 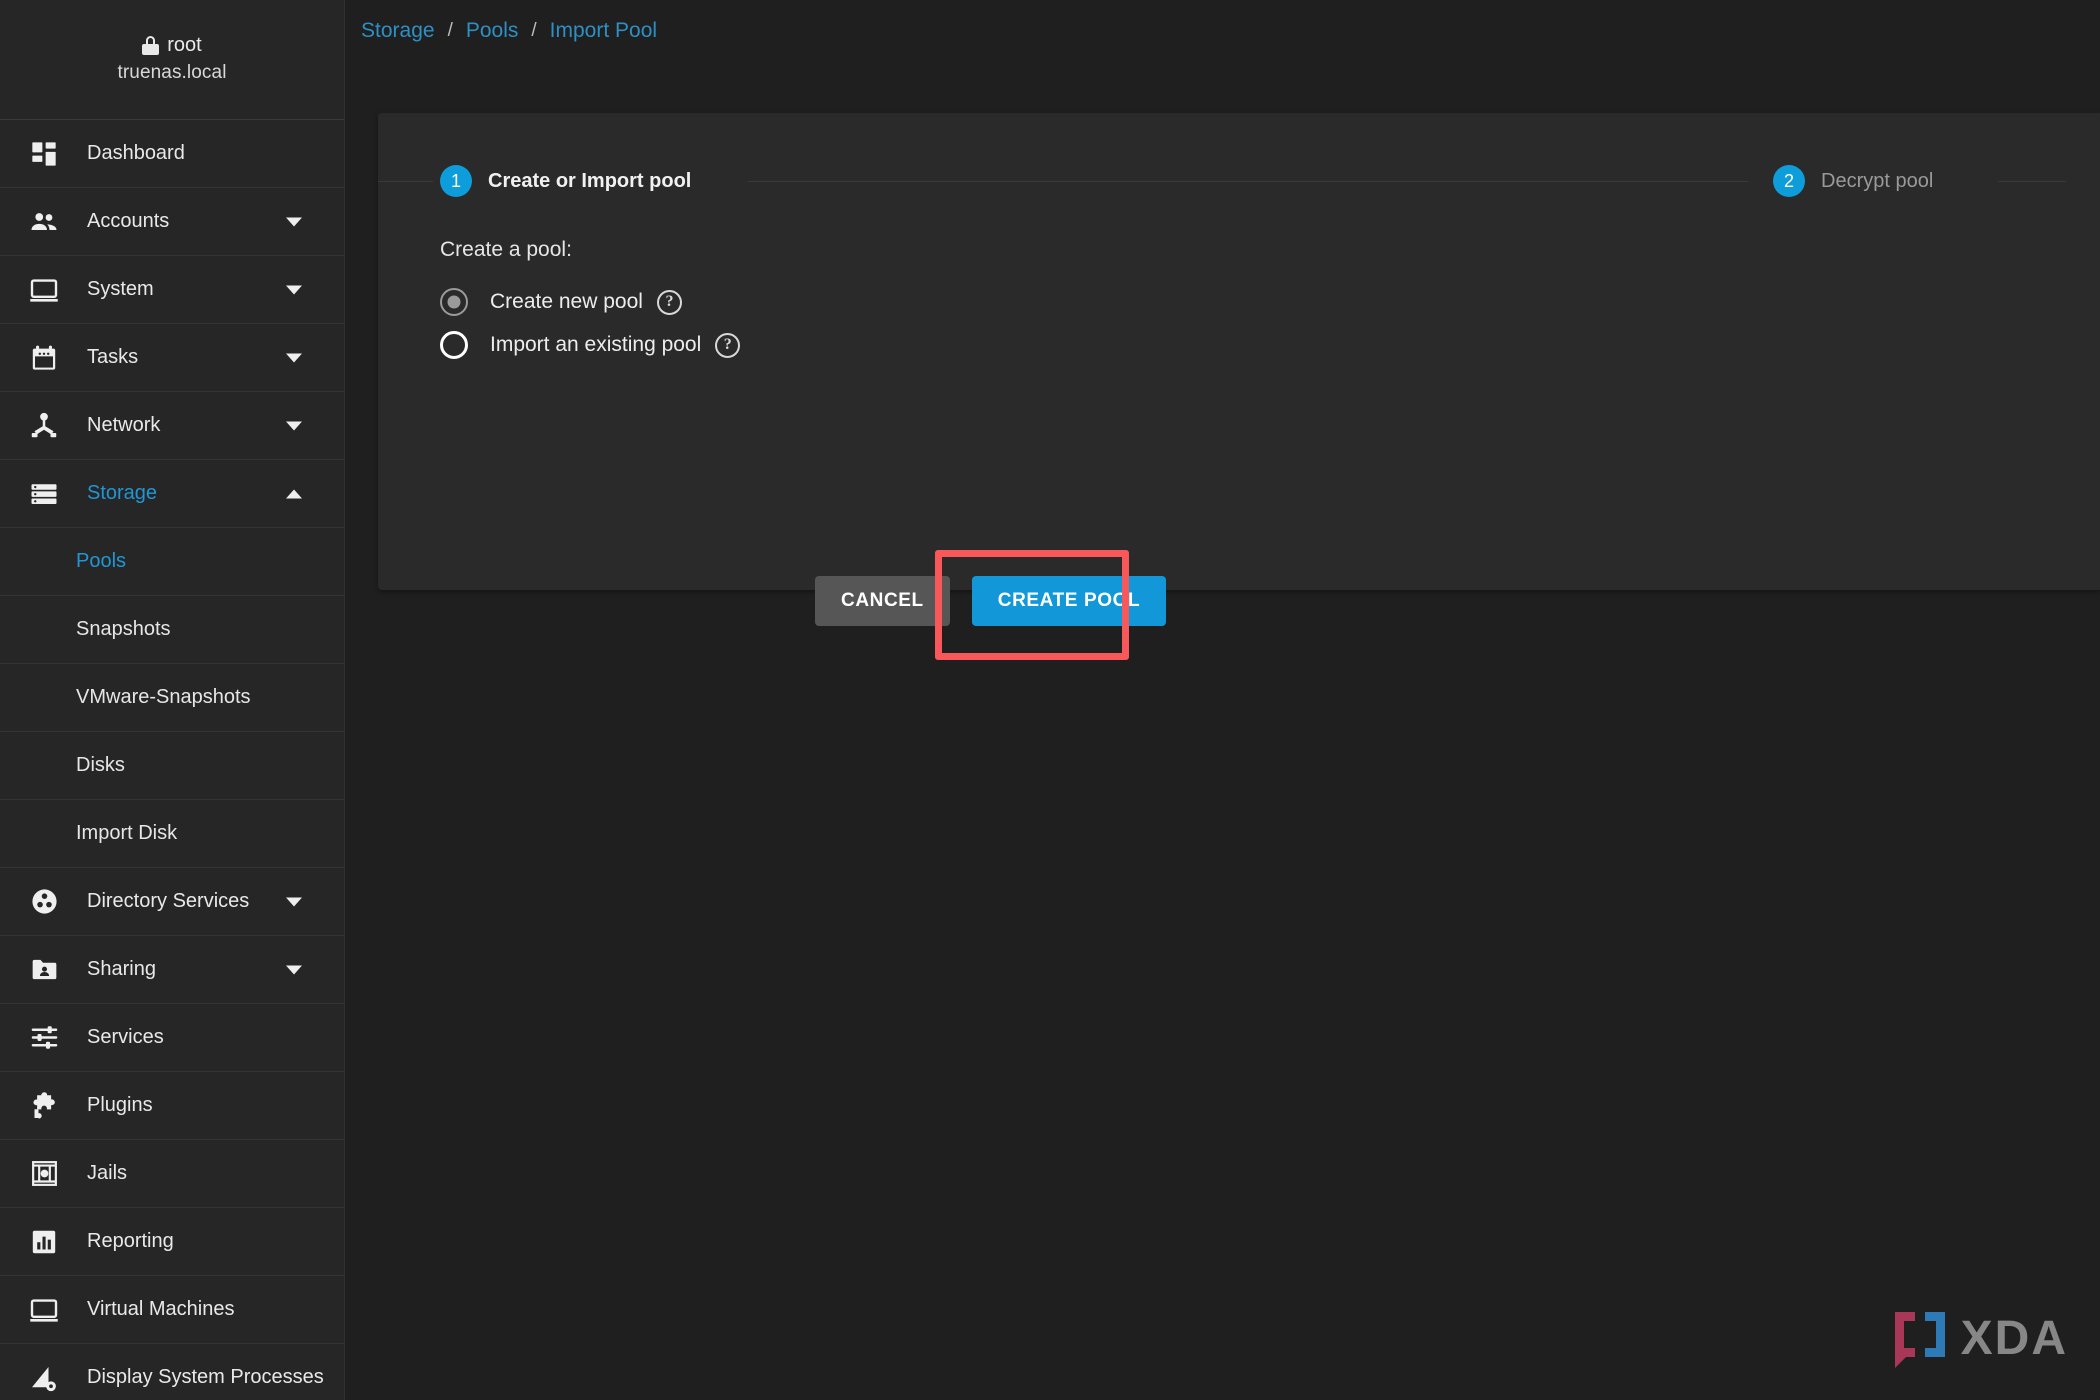 I want to click on sidebar-item-system: System, so click(x=172, y=290).